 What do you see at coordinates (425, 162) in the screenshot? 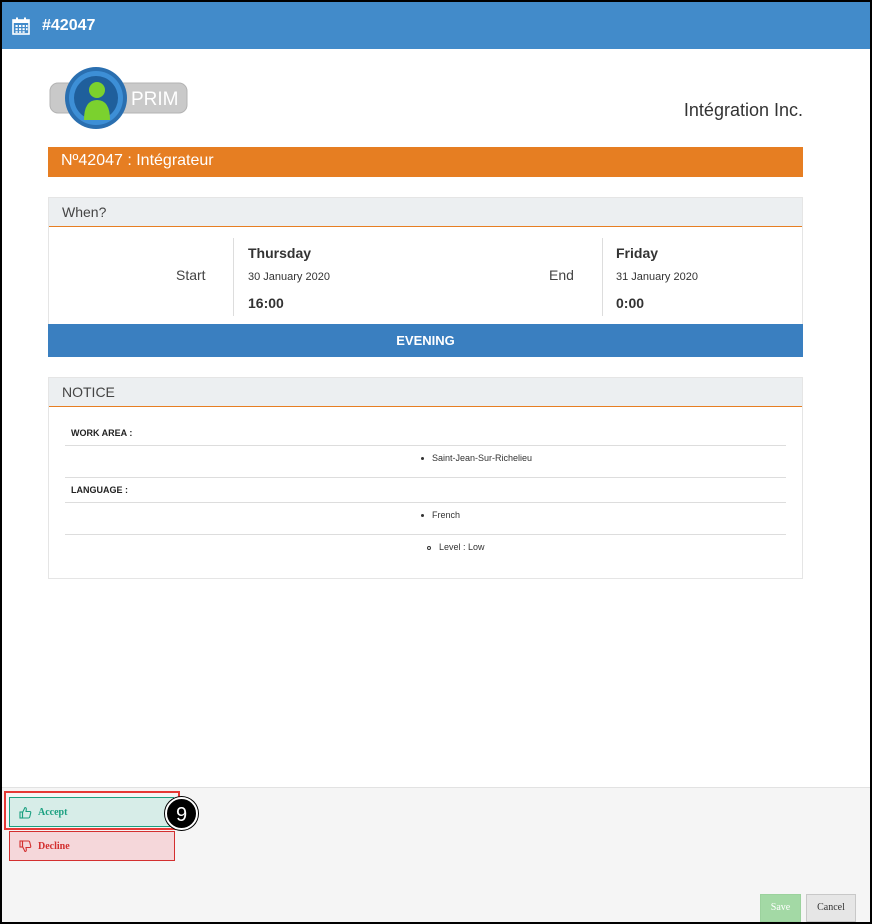
I see `job-title-bar: Nº42047 : Intégrateur` at bounding box center [425, 162].